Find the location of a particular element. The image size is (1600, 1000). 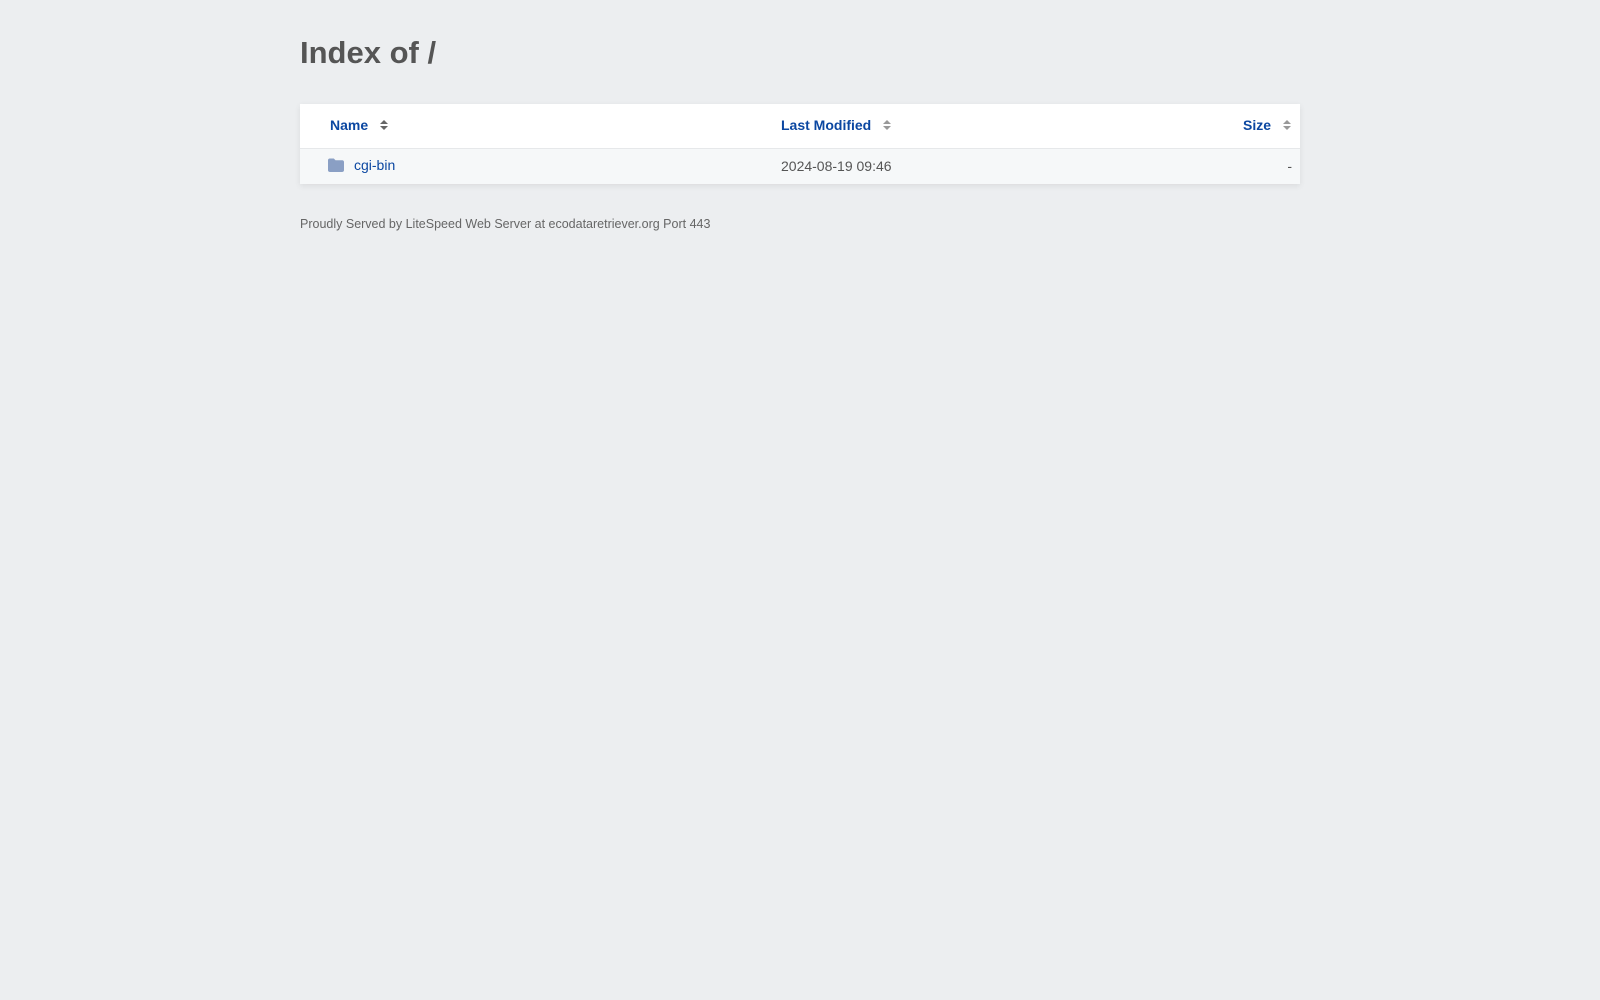

column-name-label: Name is located at coordinates (349, 125).